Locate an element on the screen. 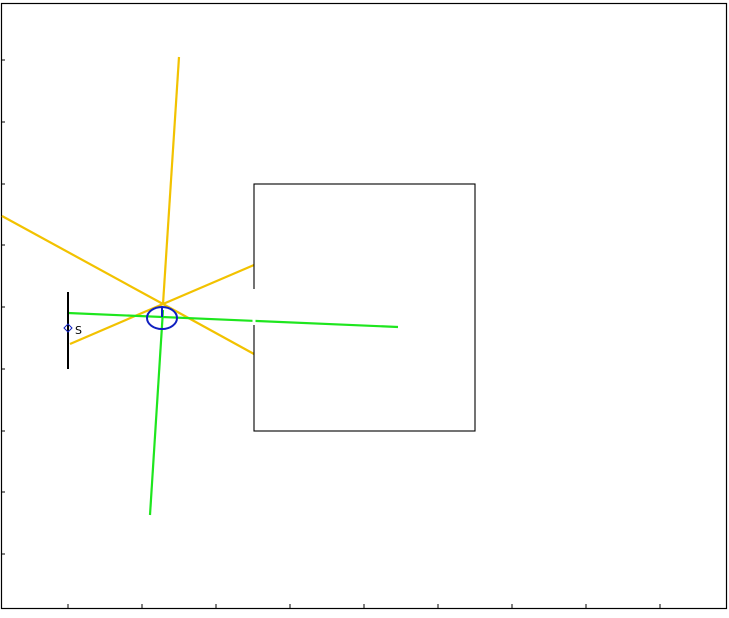  source-label: S is located at coordinates (78, 330).